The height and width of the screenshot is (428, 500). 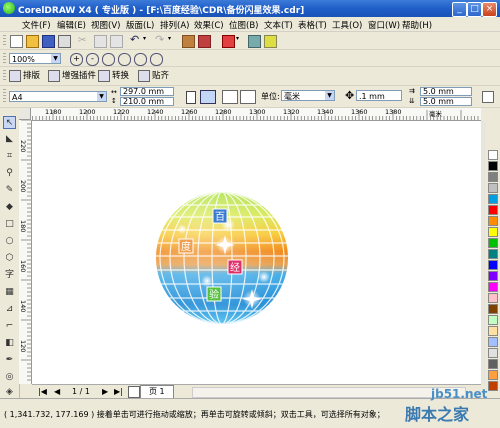 What do you see at coordinates (209, 25) in the screenshot?
I see `menu-effects: 效果(C)` at bounding box center [209, 25].